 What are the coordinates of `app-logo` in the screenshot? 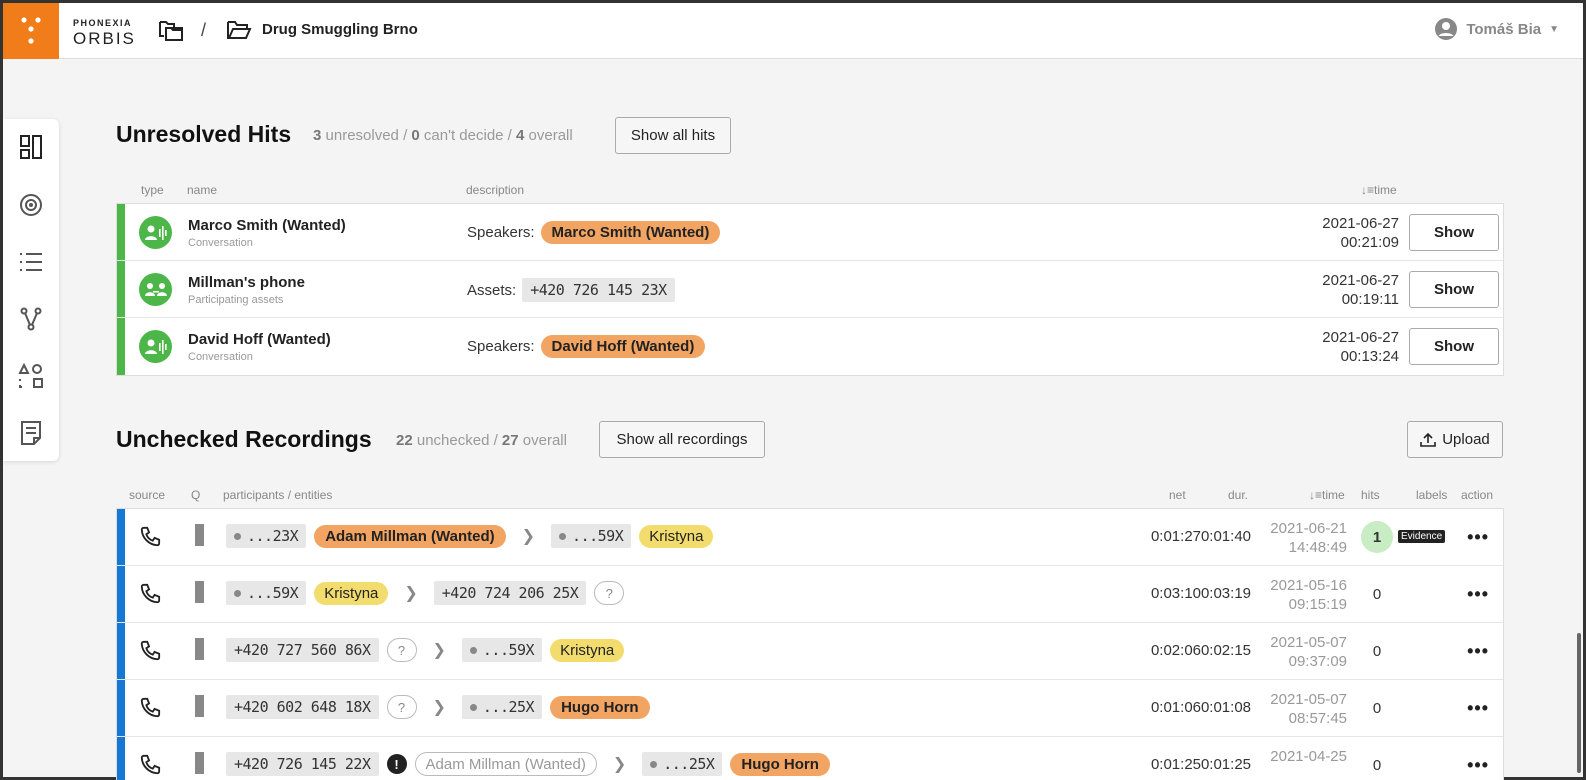 It's located at (31, 31).